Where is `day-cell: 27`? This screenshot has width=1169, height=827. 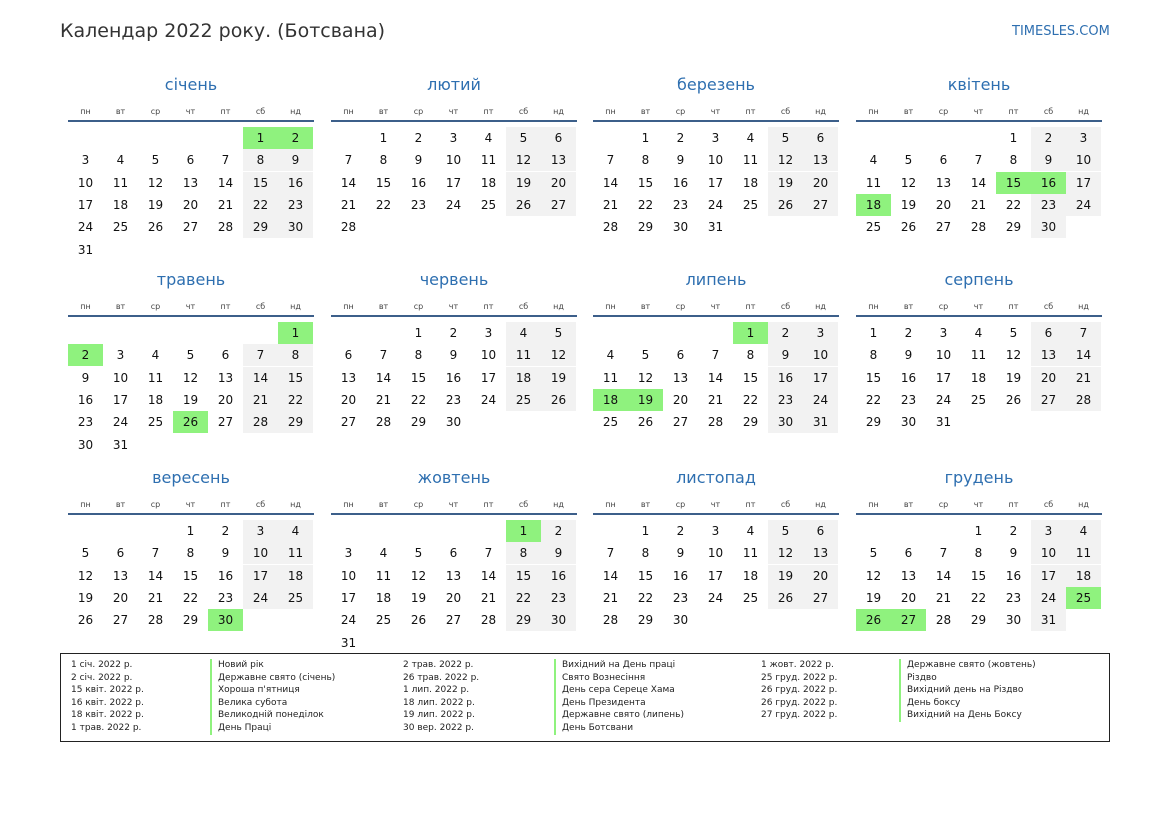
day-cell: 27 is located at coordinates (348, 422).